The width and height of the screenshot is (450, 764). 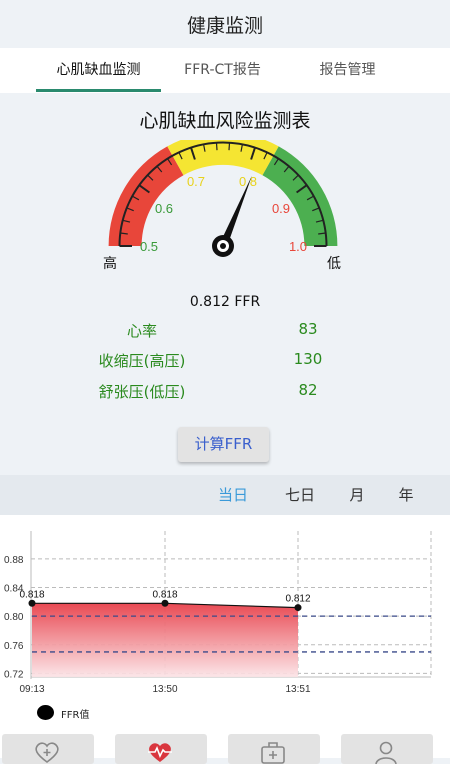 I want to click on tab-ischemia-monitoring: 心肌缺血监测, so click(x=98, y=70).